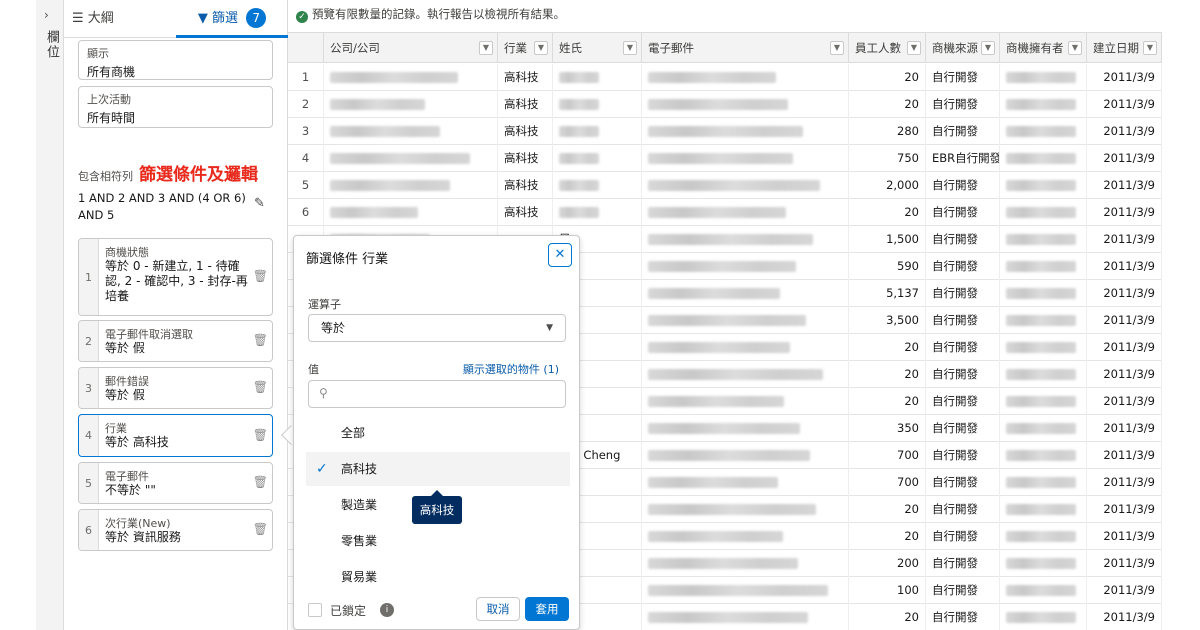 The height and width of the screenshot is (630, 1200). Describe the element at coordinates (359, 577) in the screenshot. I see `option-label: 貿易業` at that location.